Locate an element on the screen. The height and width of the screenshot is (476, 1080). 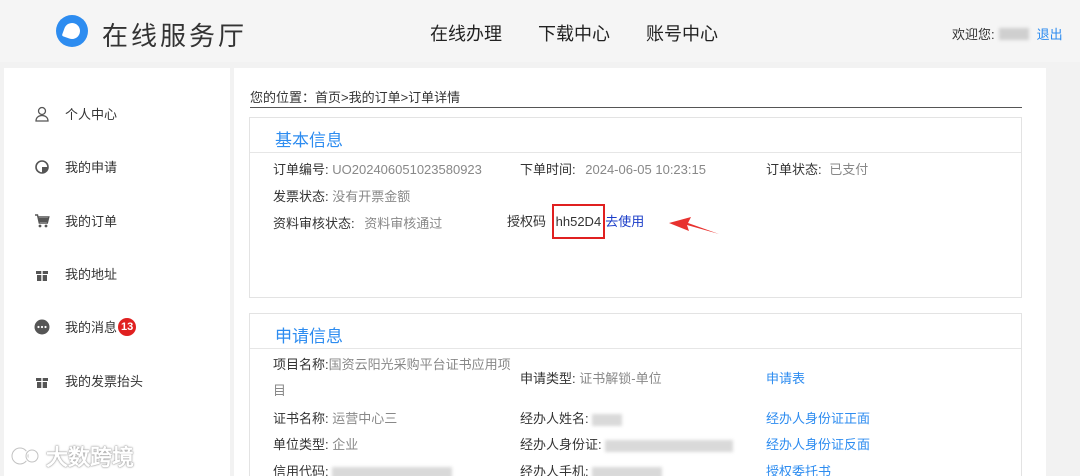
top-bar: 在线服务厅 在线办理 下载中心 账号中心 欢迎您: 退出 is located at coordinates (540, 31).